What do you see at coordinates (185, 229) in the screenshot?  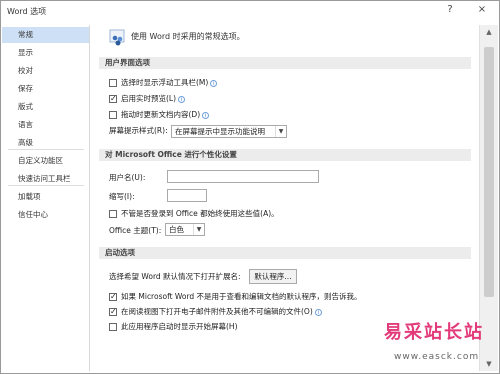 I see `theme-select: 白色 ▼` at bounding box center [185, 229].